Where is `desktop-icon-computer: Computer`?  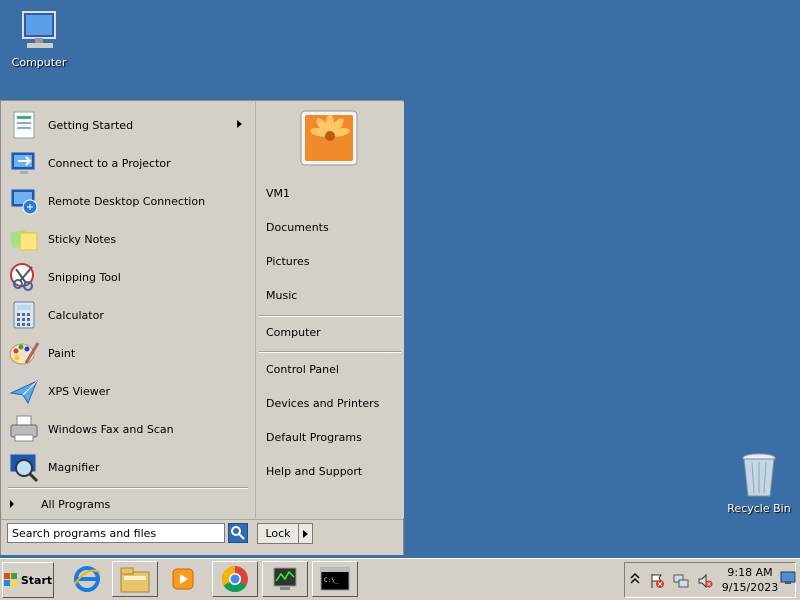
desktop-icon-computer: Computer is located at coordinates (39, 39).